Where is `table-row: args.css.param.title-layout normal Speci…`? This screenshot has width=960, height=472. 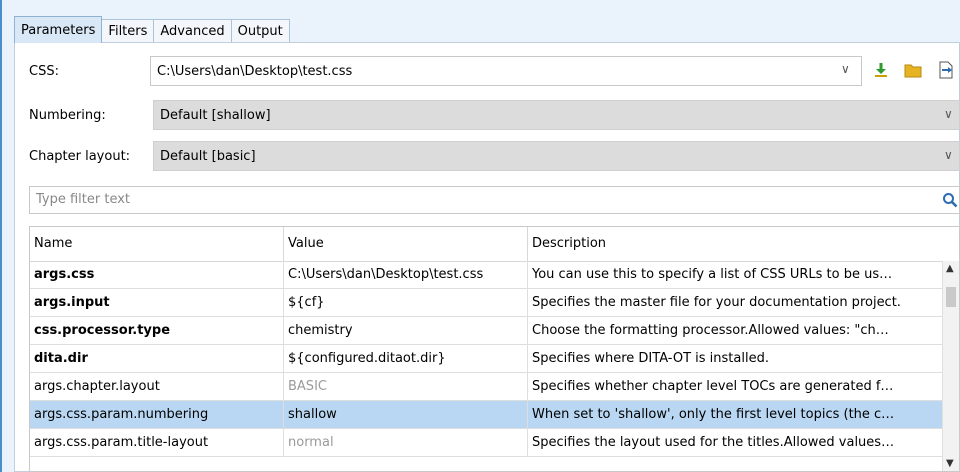
table-row: args.css.param.title-layout normal Speci… is located at coordinates (486, 443).